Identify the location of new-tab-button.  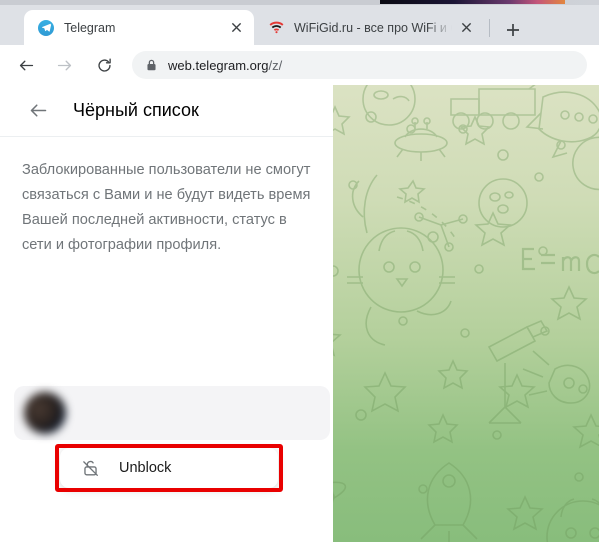
(513, 30).